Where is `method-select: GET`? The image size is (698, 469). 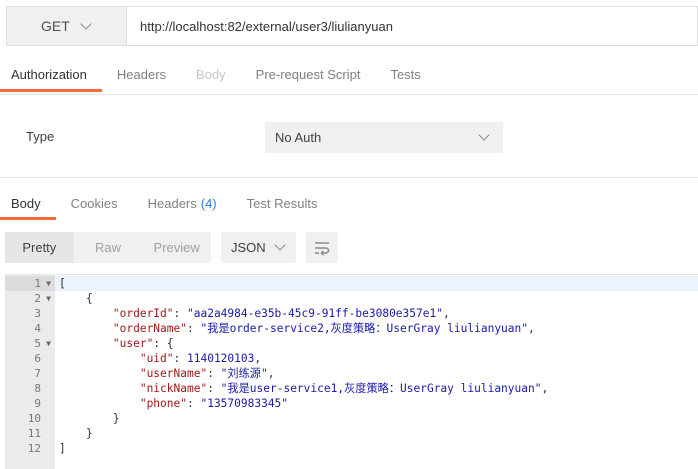 method-select: GET is located at coordinates (67, 26).